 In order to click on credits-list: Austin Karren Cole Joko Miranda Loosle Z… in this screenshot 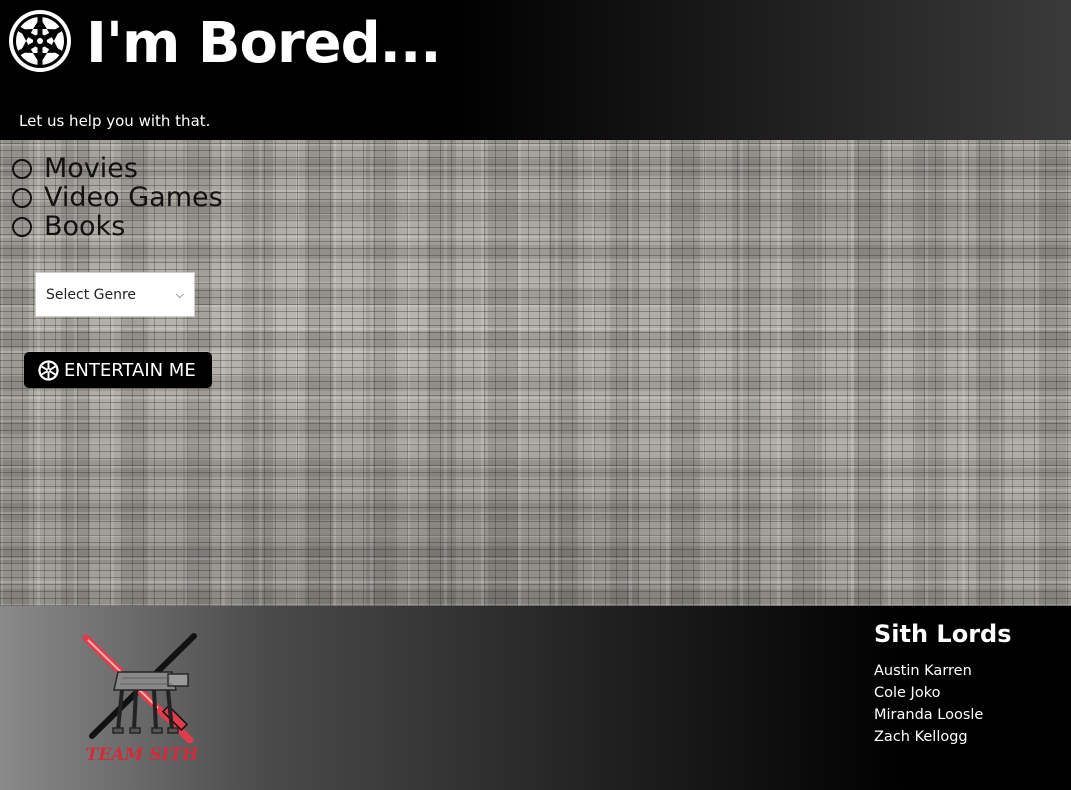, I will do `click(928, 704)`.